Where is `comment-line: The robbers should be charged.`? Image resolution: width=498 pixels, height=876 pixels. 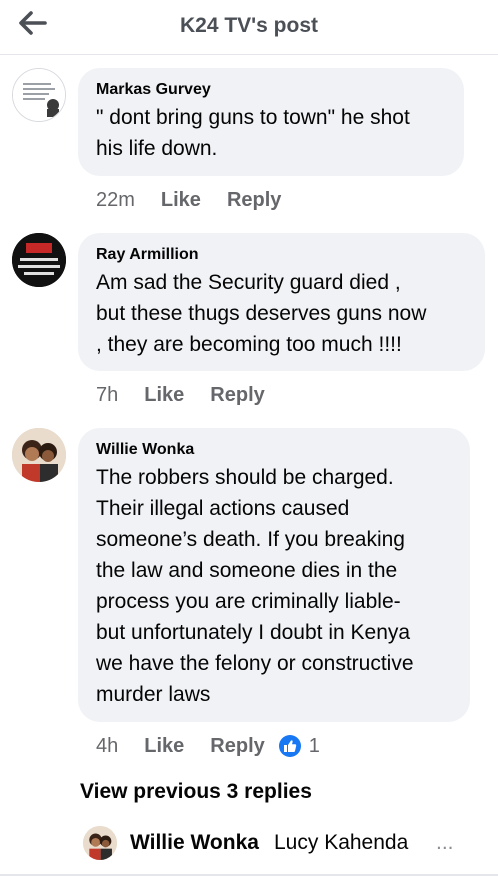 comment-line: The robbers should be charged. is located at coordinates (245, 477).